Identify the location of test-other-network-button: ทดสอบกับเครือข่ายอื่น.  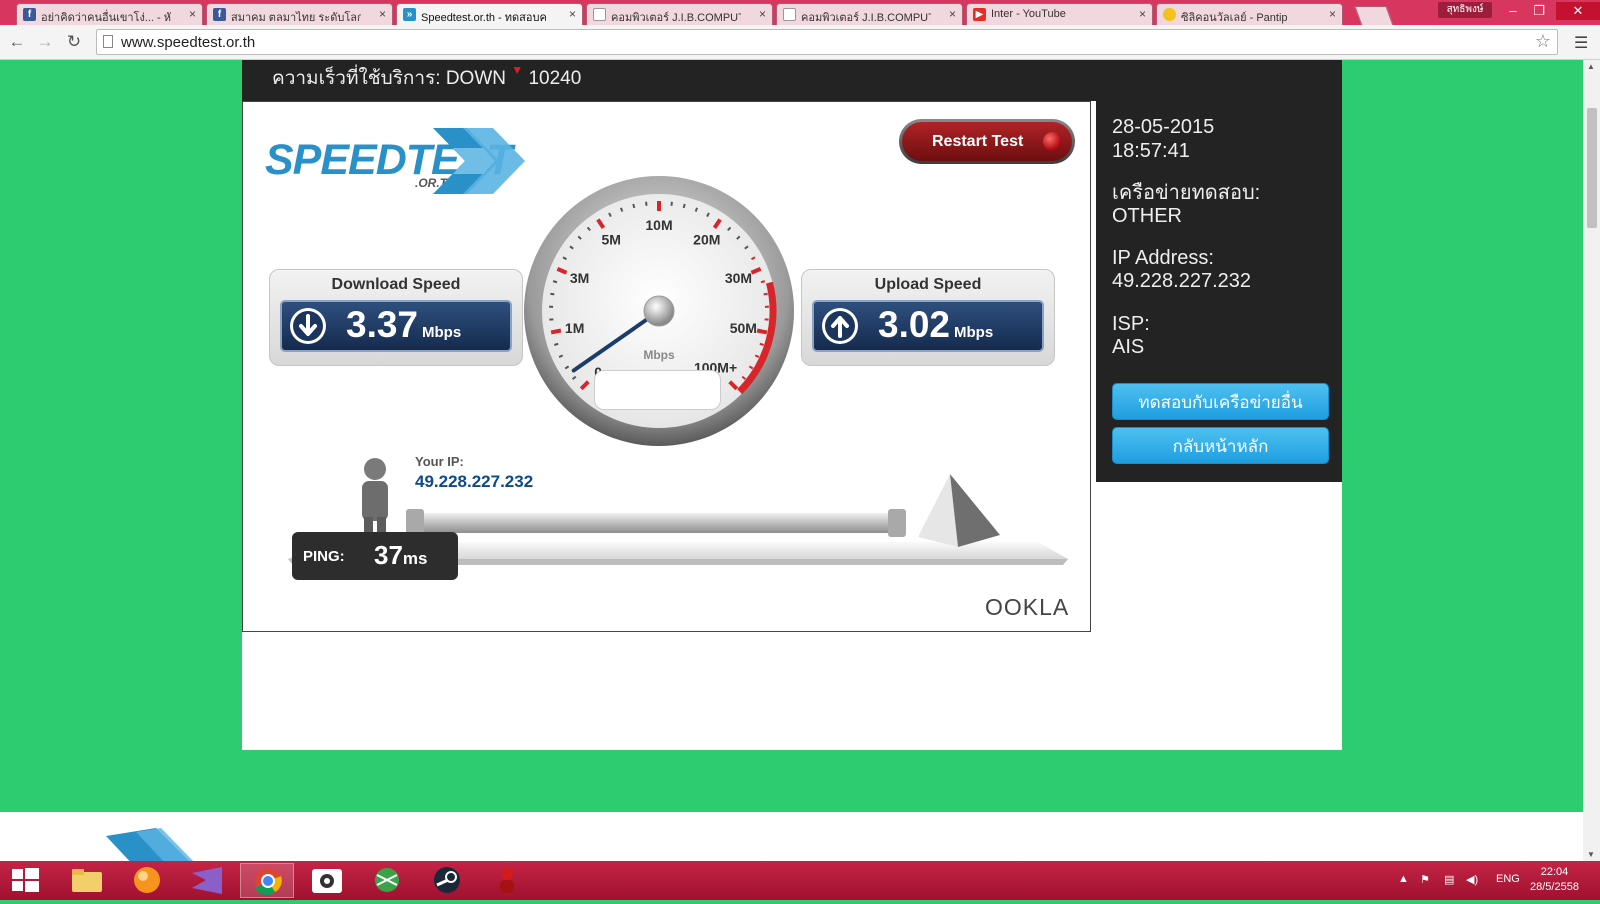
(1220, 401).